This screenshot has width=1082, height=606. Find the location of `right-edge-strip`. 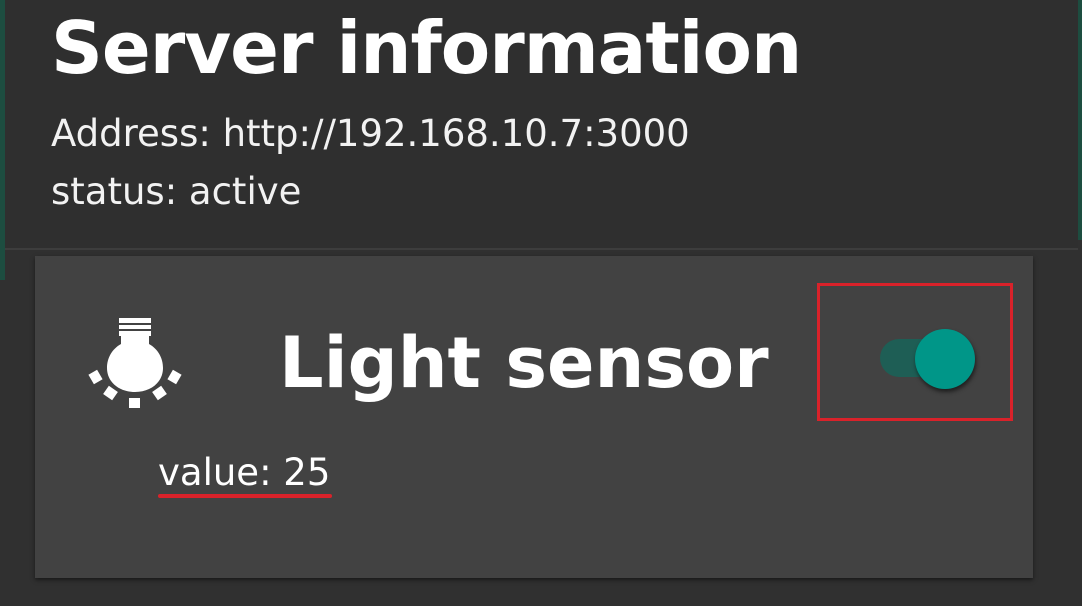

right-edge-strip is located at coordinates (1080, 120).